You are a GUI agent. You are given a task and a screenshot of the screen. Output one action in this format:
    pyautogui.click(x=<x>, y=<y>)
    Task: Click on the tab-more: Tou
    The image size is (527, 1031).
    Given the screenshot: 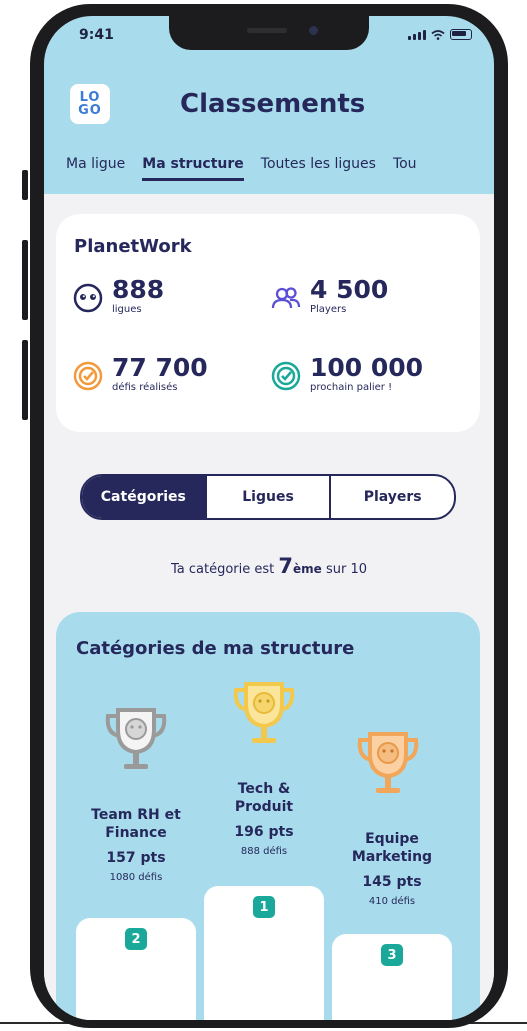 What is the action you would take?
    pyautogui.click(x=405, y=168)
    